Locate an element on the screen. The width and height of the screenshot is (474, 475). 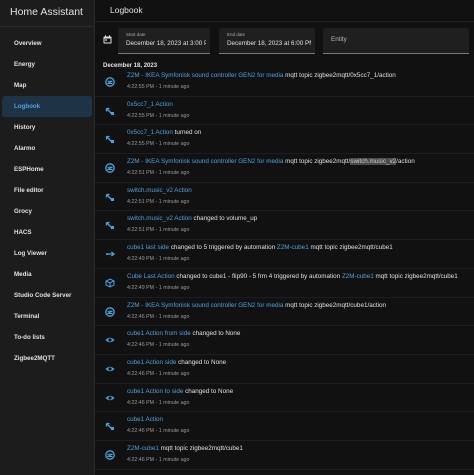
logbook-entry: cube1 Action 4:22:46 PM - 1 minute ago is located at coordinates (284, 426).